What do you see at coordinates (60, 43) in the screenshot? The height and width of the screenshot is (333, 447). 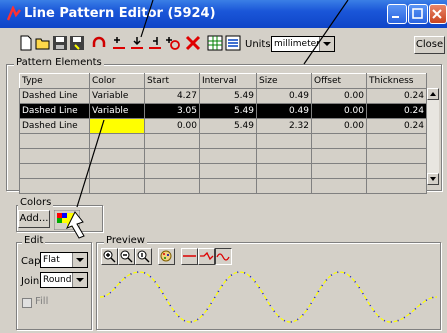 I see `save-icon` at bounding box center [60, 43].